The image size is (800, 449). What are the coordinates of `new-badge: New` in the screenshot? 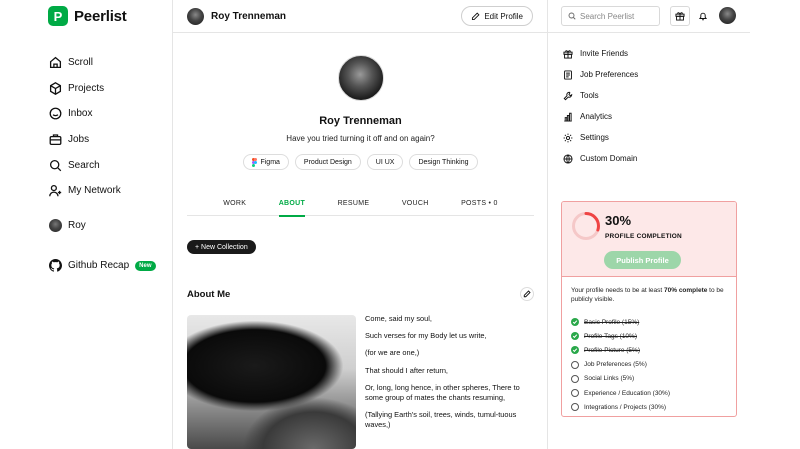 It's located at (145, 265).